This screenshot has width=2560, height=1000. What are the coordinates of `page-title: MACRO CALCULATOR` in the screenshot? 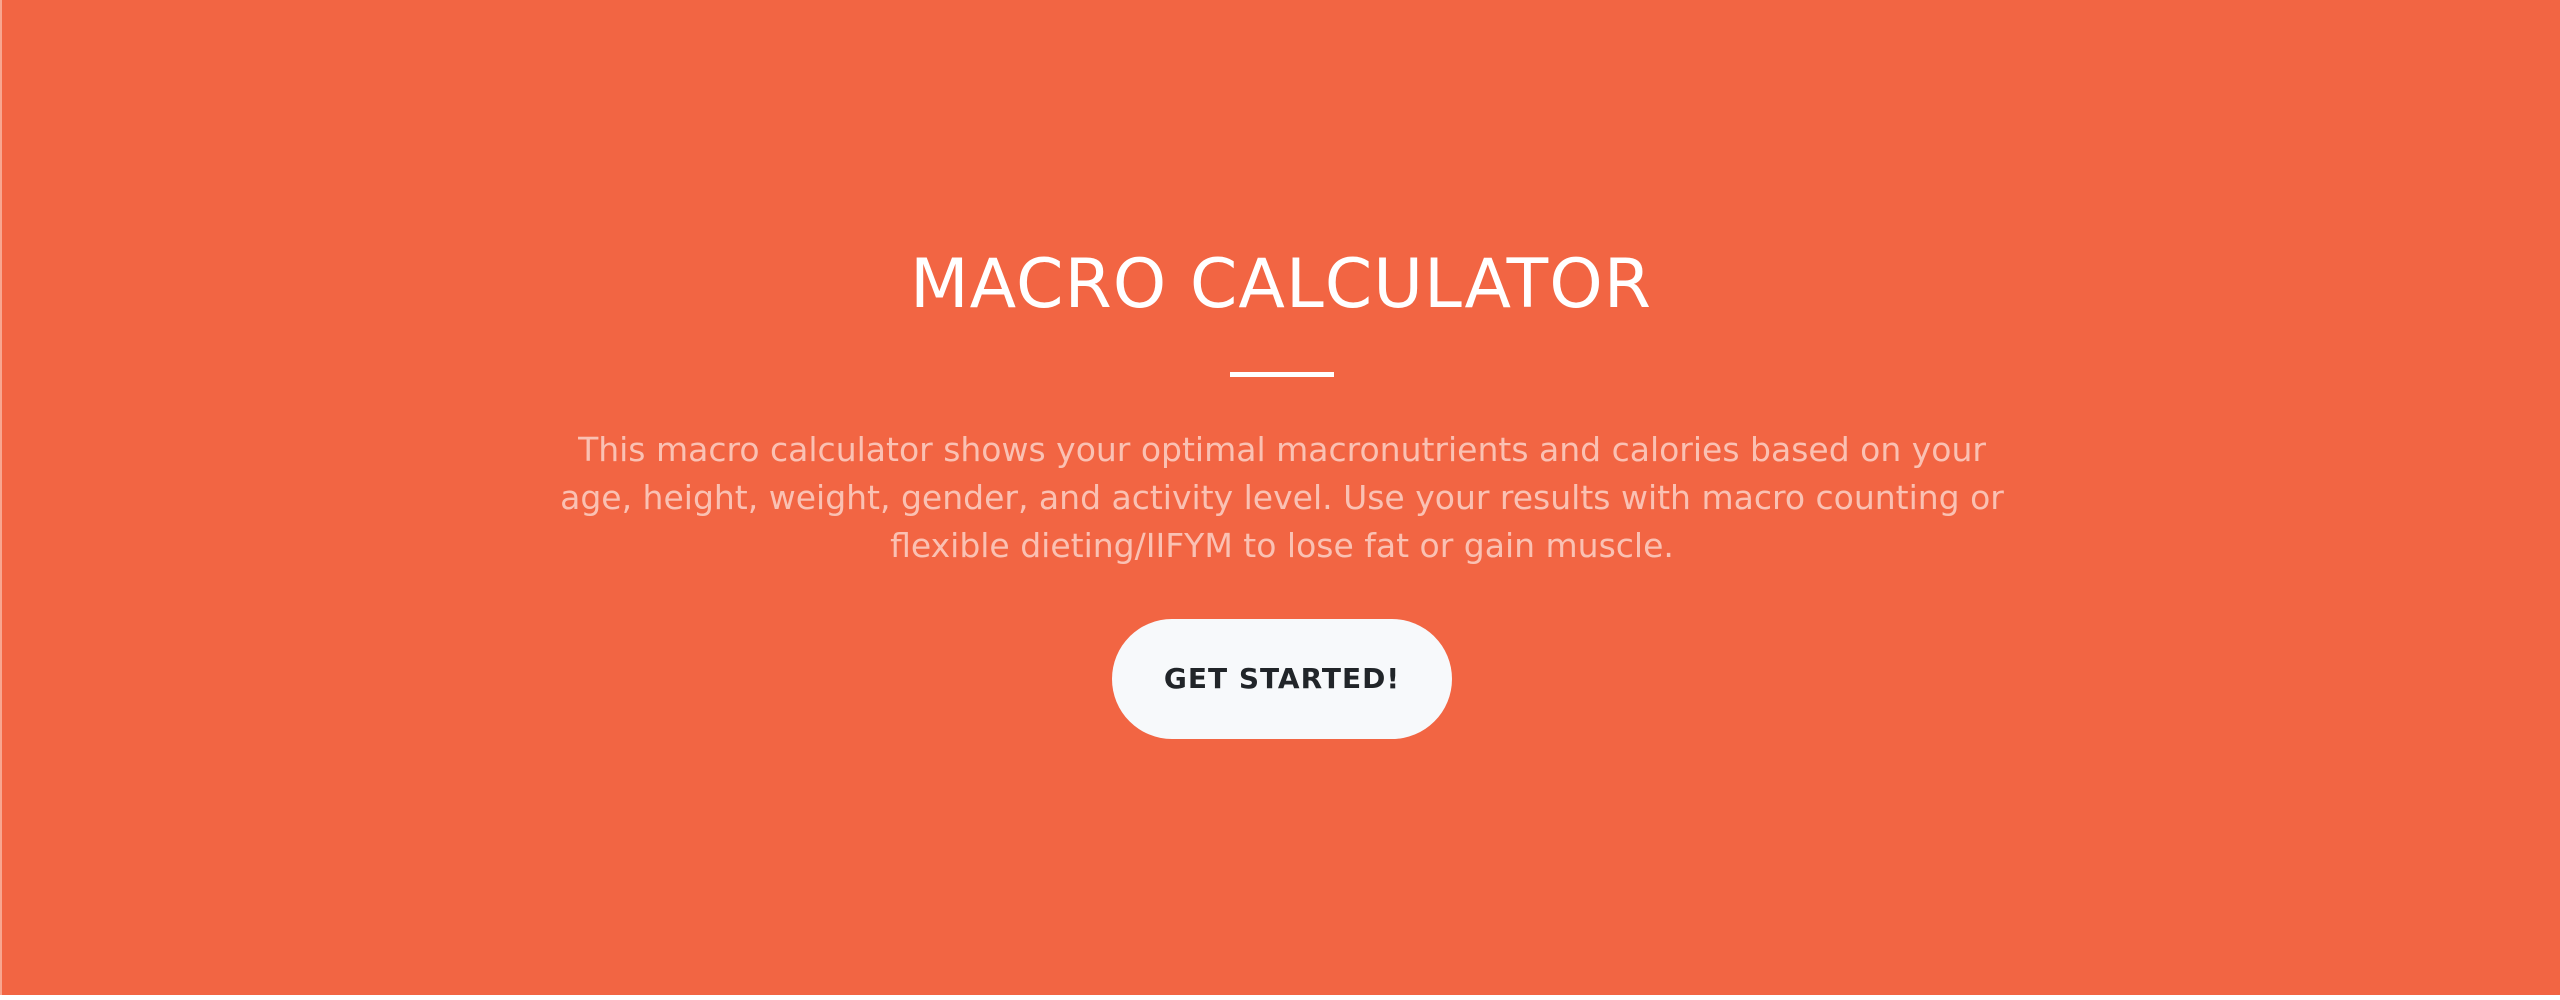 It's located at (1281, 284).